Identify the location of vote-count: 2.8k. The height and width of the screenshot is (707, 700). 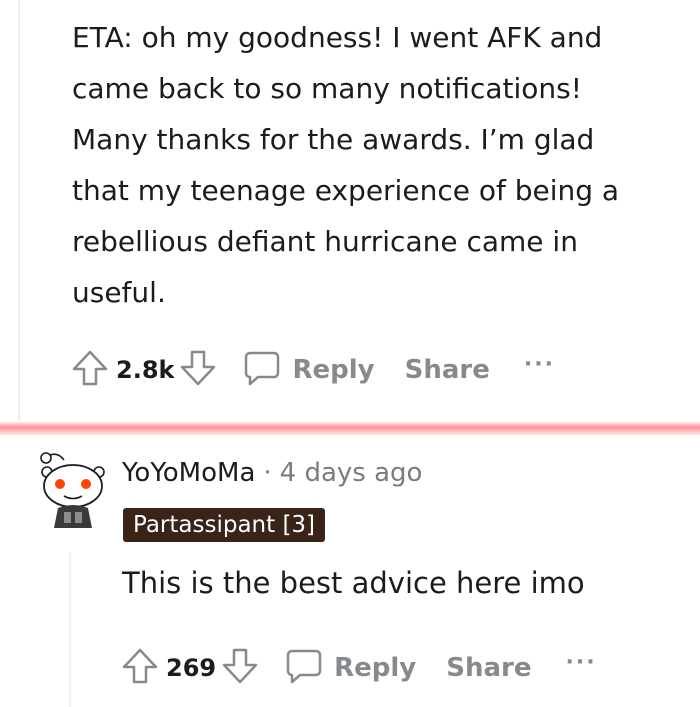
(145, 370).